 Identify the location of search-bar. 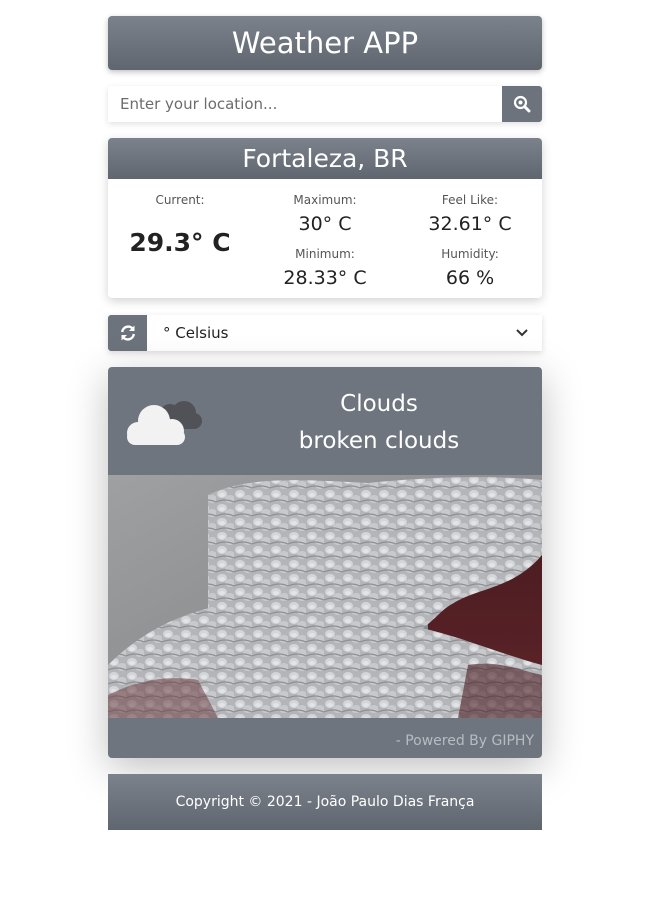
(325, 104).